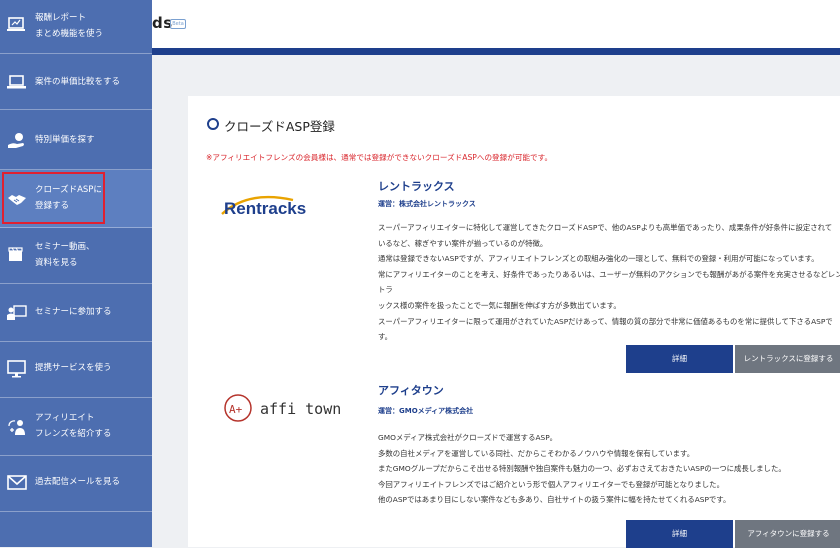  What do you see at coordinates (17, 199) in the screenshot?
I see `handshake-icon` at bounding box center [17, 199].